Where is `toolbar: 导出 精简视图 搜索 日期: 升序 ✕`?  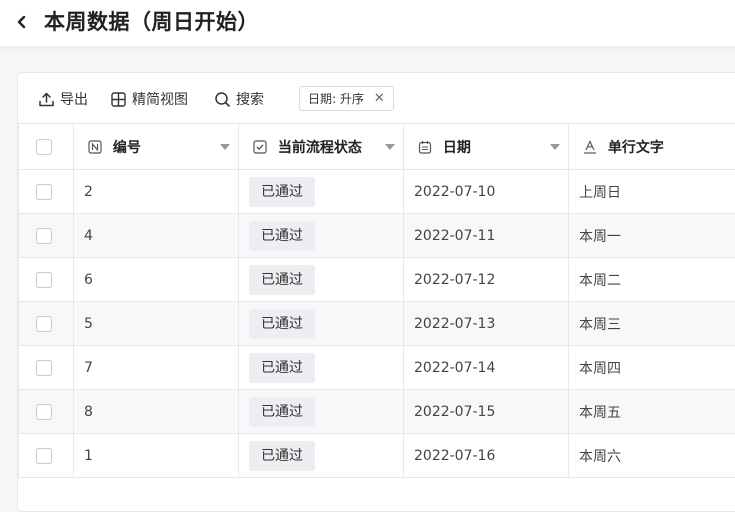 toolbar: 导出 精简视图 搜索 日期: 升序 ✕ is located at coordinates (376, 98).